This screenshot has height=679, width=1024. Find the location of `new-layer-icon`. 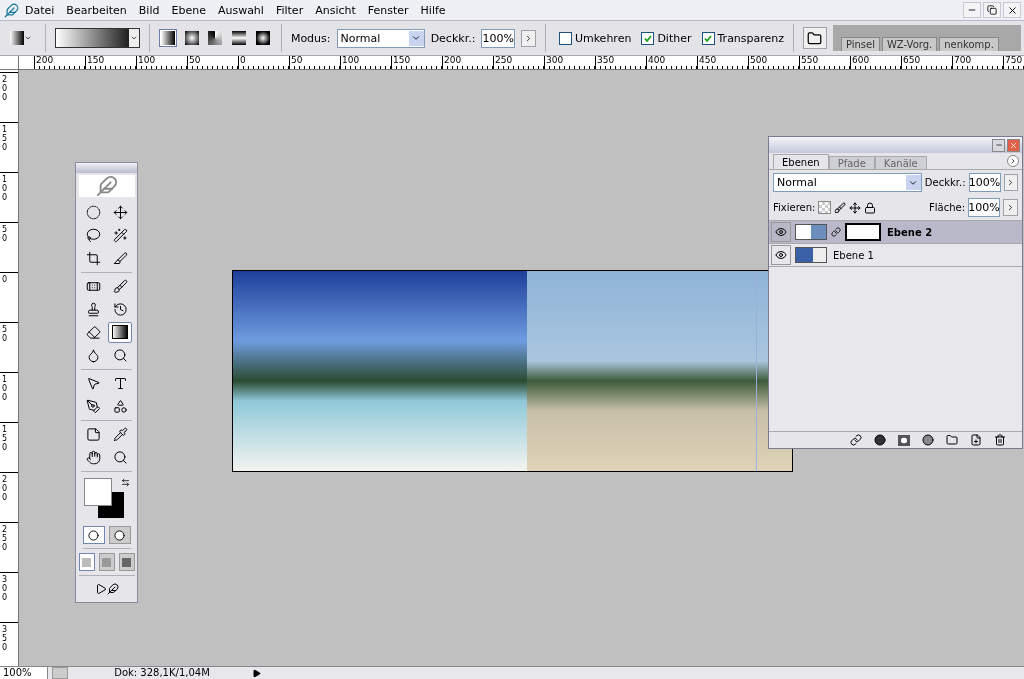

new-layer-icon is located at coordinates (976, 440).